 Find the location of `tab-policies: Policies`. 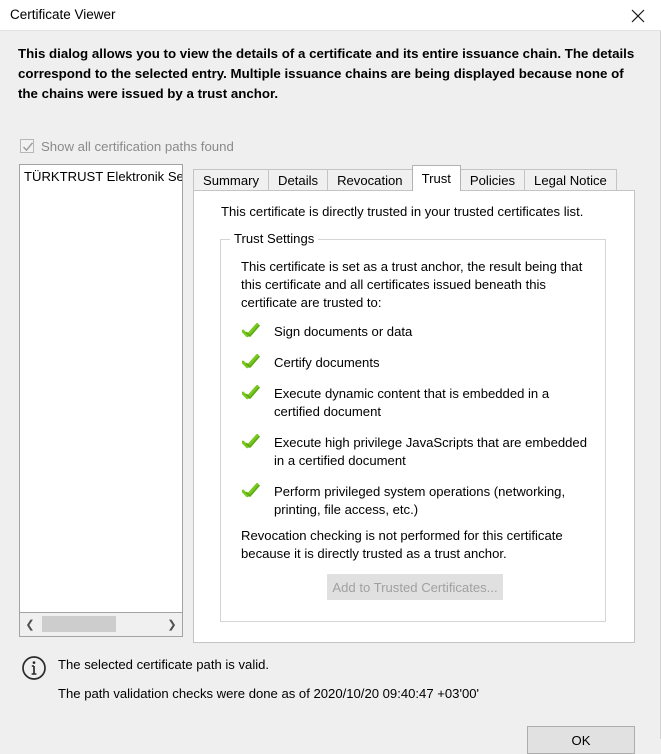

tab-policies: Policies is located at coordinates (492, 180).